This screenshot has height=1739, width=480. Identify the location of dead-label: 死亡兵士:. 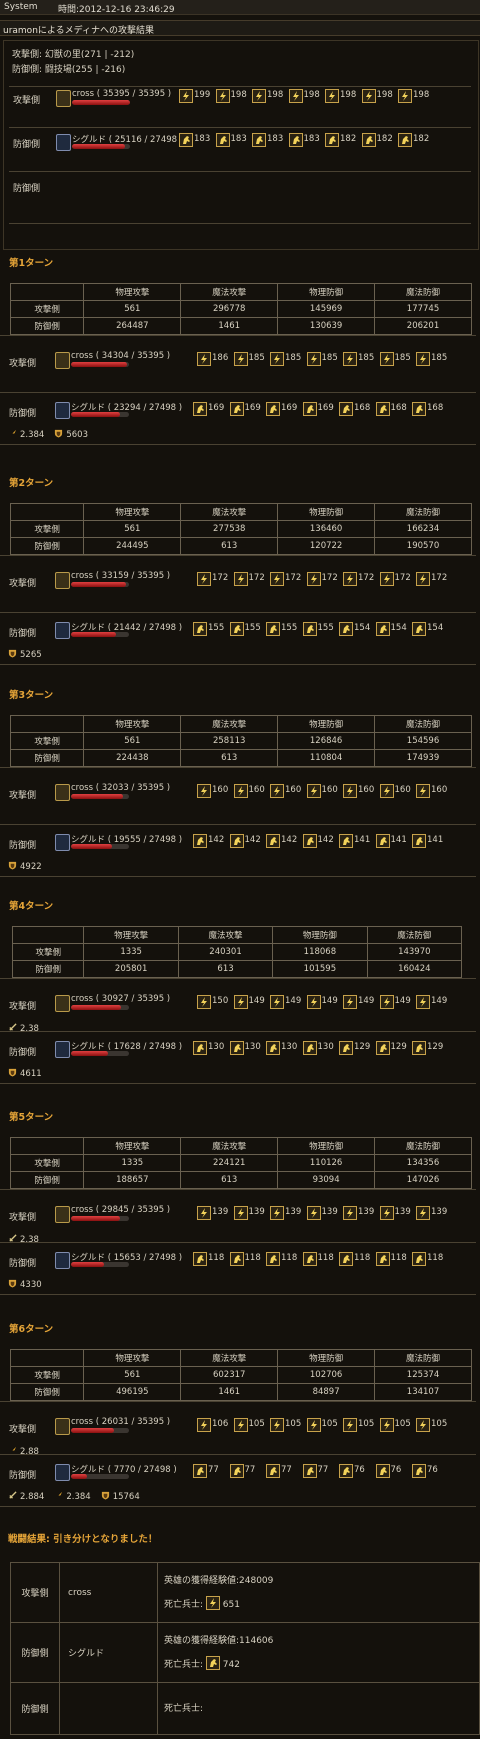
(184, 1664).